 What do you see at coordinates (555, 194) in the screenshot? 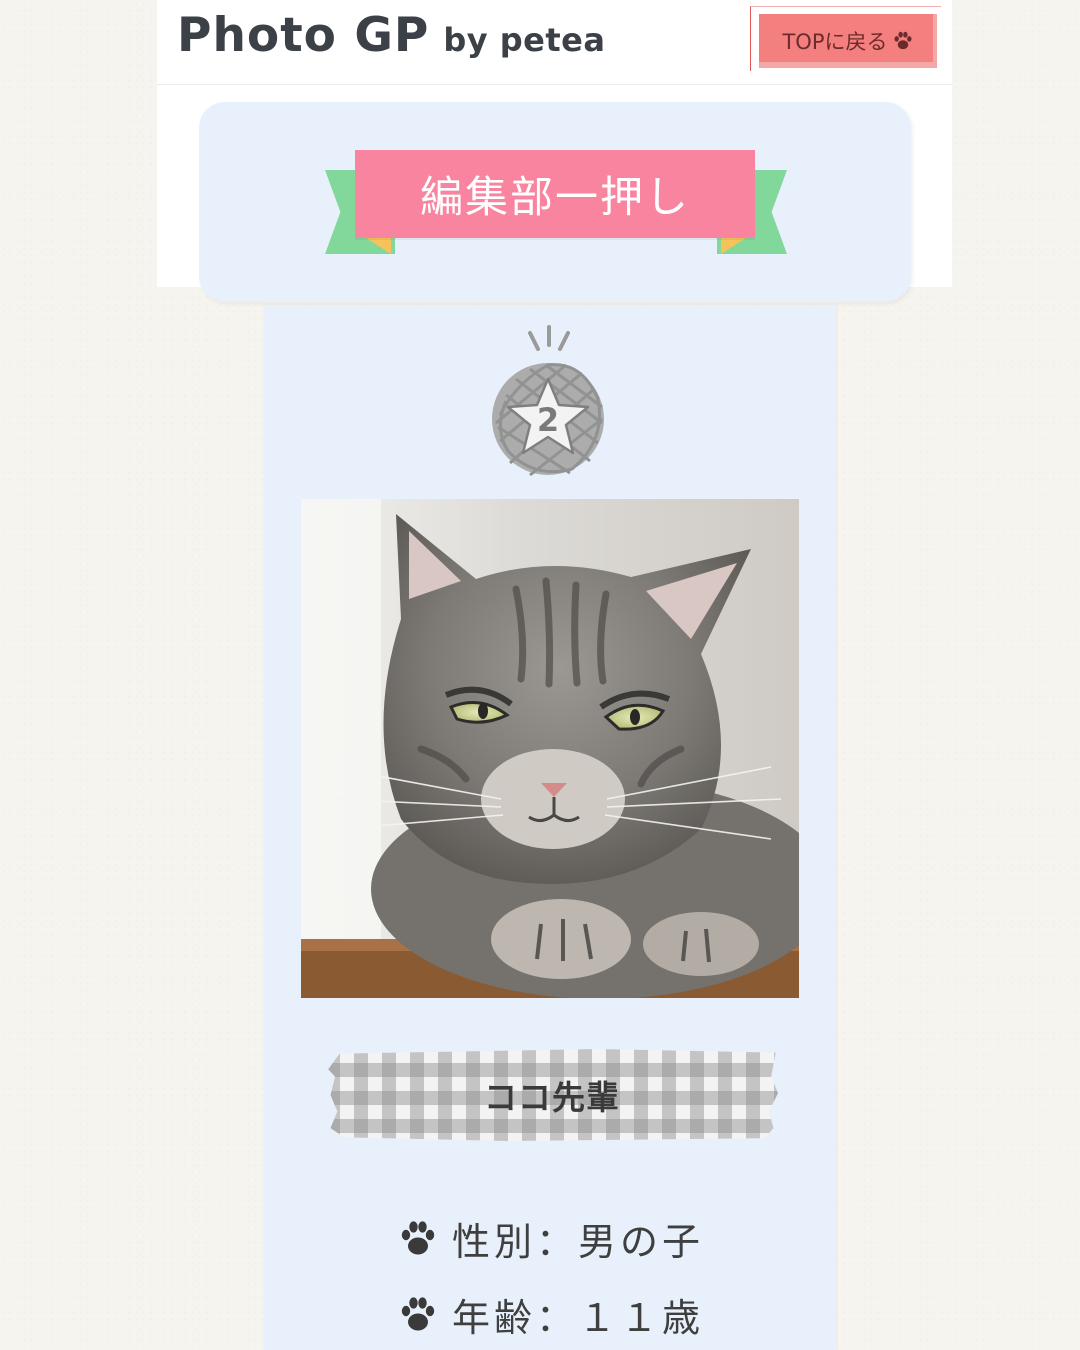
I see `ribbon-title: 編集部一押し` at bounding box center [555, 194].